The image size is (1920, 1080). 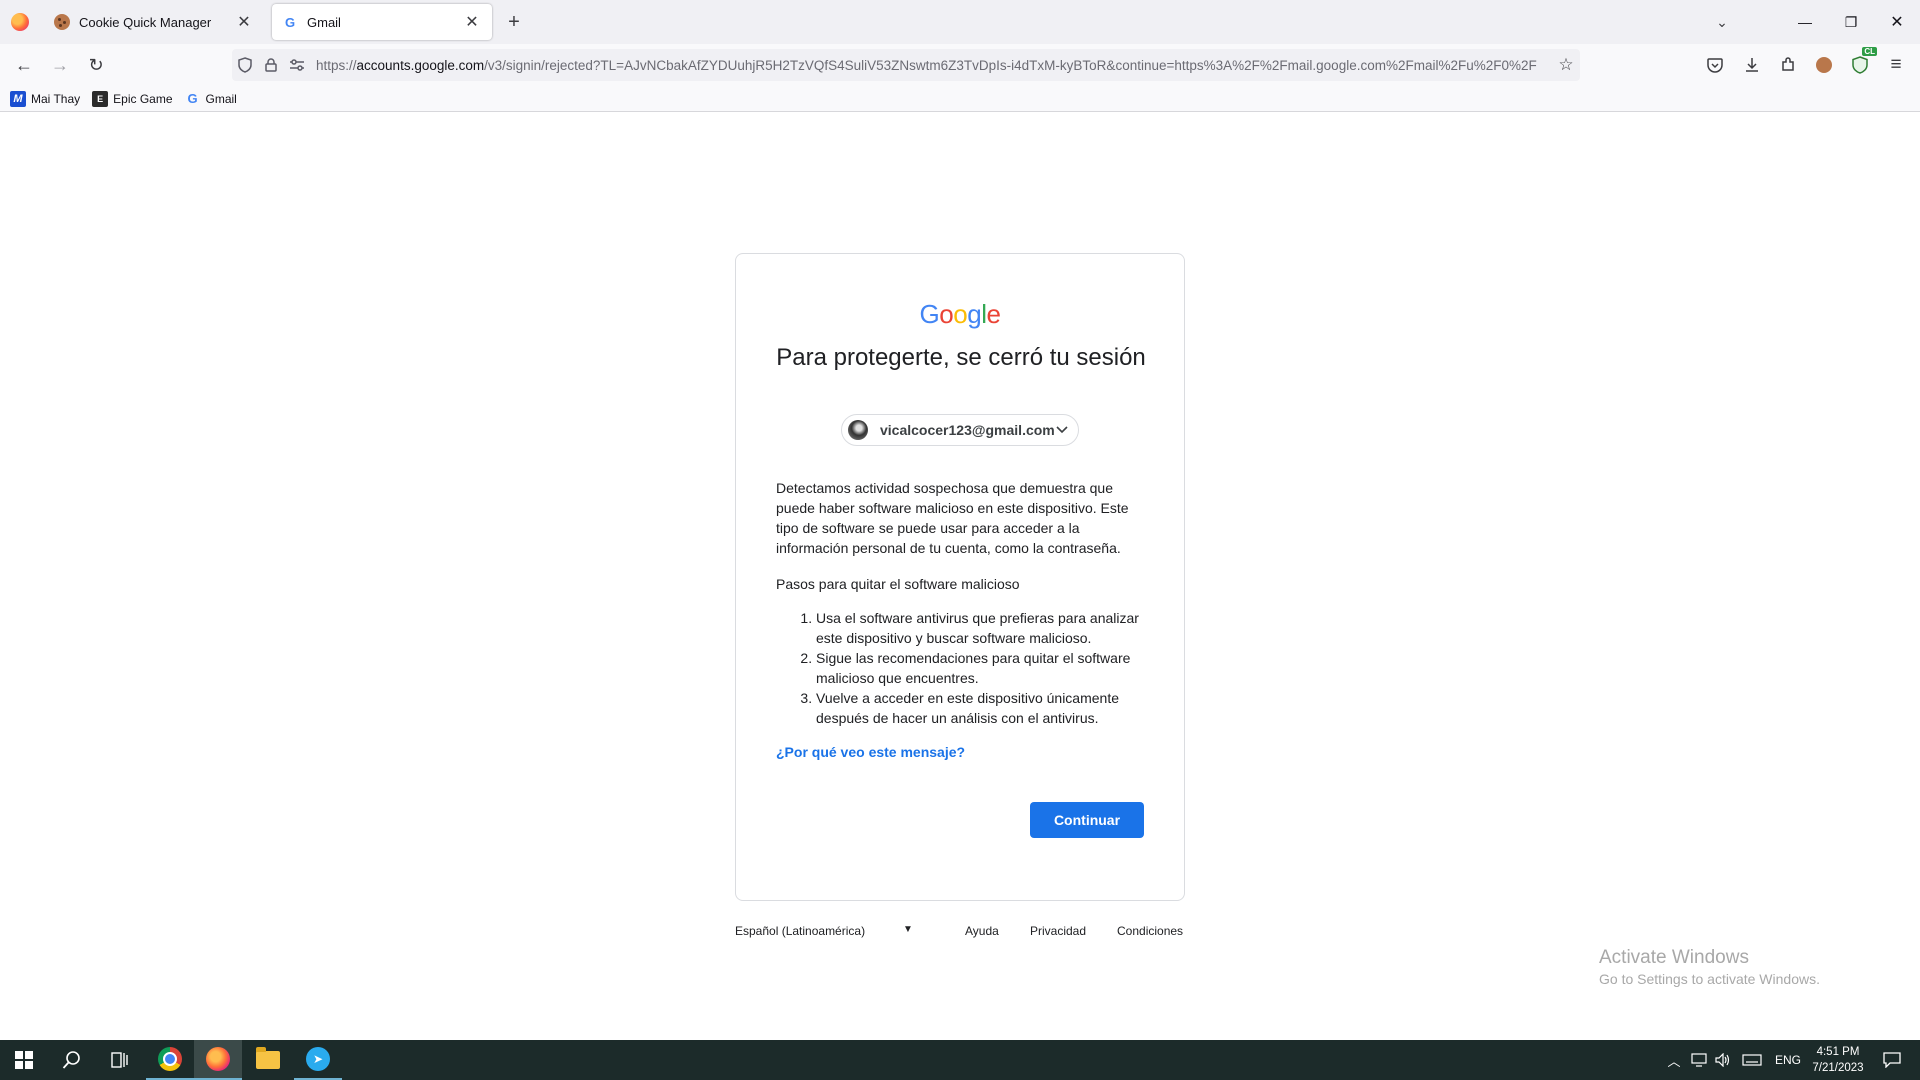 I want to click on back-button: ←, so click(x=24, y=65).